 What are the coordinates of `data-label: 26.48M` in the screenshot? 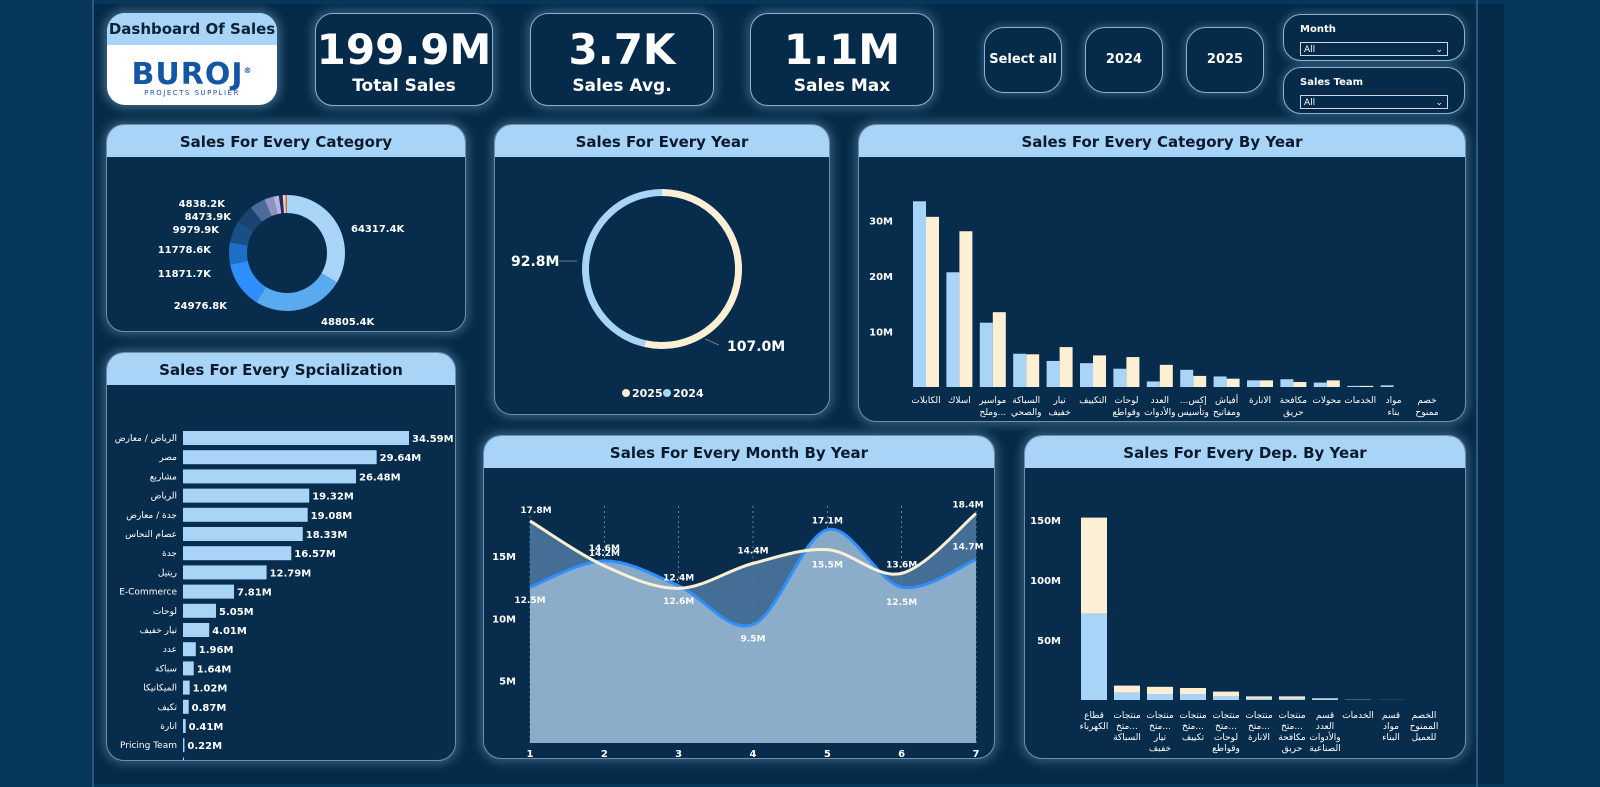 It's located at (380, 477).